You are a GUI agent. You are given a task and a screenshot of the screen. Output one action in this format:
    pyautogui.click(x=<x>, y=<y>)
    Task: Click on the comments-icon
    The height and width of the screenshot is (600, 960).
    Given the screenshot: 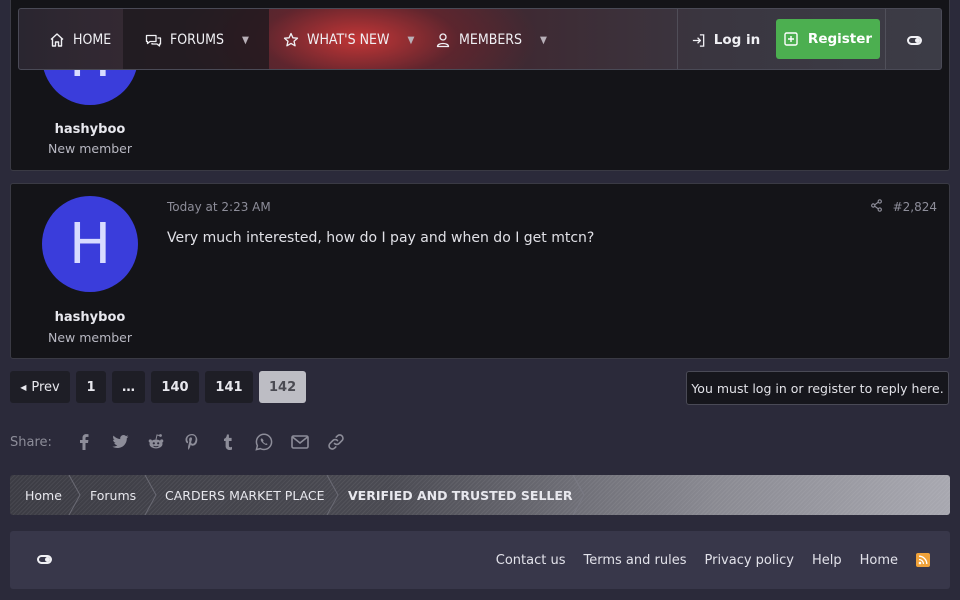 What is the action you would take?
    pyautogui.click(x=153, y=40)
    